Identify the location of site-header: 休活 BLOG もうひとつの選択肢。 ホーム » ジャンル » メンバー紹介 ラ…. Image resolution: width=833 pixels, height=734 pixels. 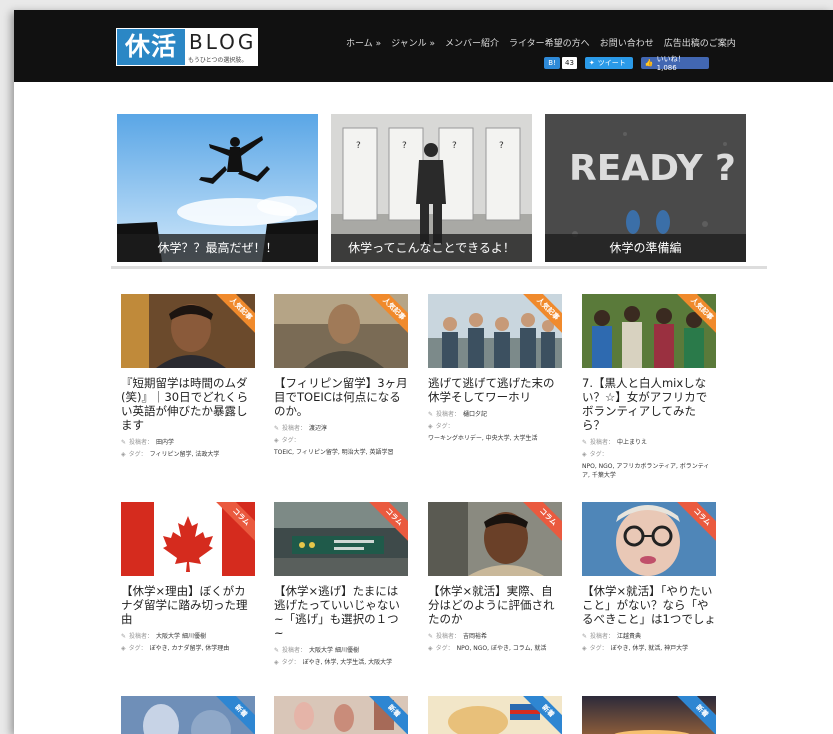
(423, 46).